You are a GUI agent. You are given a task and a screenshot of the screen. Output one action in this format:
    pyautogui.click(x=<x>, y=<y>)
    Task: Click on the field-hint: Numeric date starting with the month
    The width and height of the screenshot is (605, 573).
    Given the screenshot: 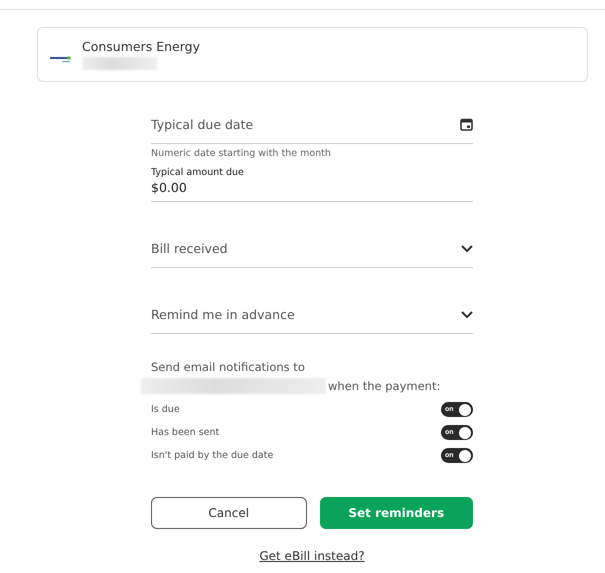 What is the action you would take?
    pyautogui.click(x=241, y=153)
    